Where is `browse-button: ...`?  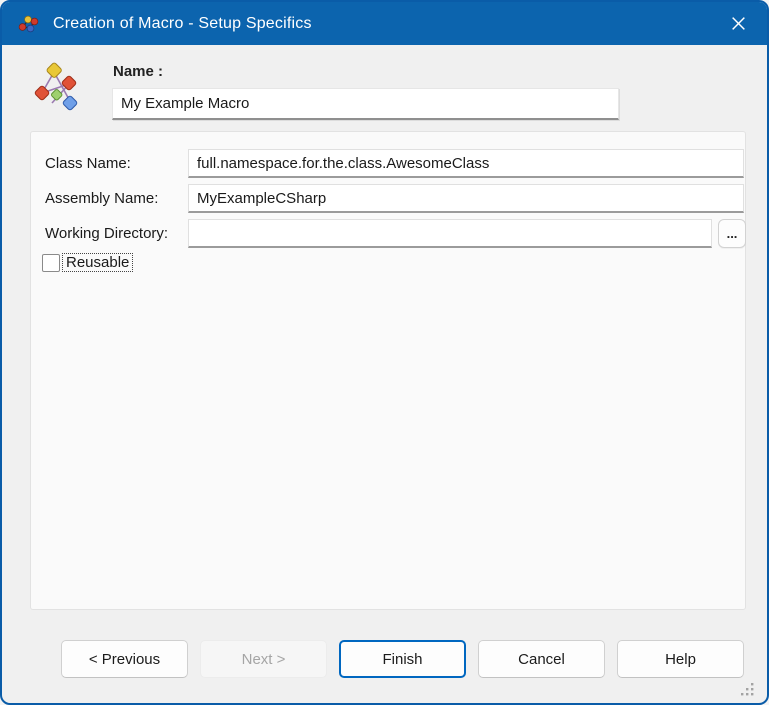
browse-button: ... is located at coordinates (732, 233).